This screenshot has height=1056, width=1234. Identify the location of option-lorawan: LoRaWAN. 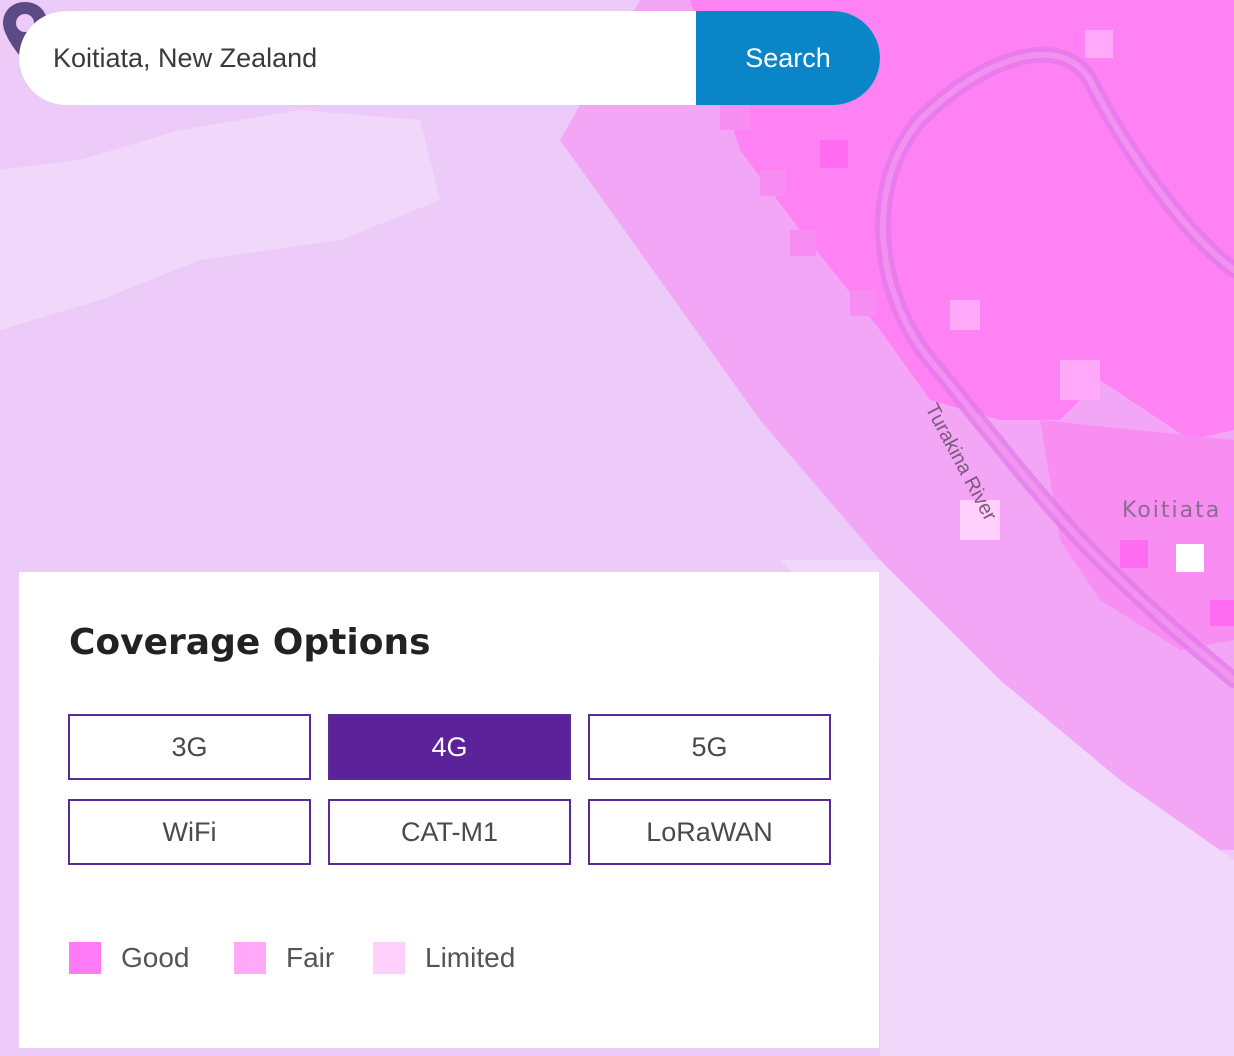
(709, 832).